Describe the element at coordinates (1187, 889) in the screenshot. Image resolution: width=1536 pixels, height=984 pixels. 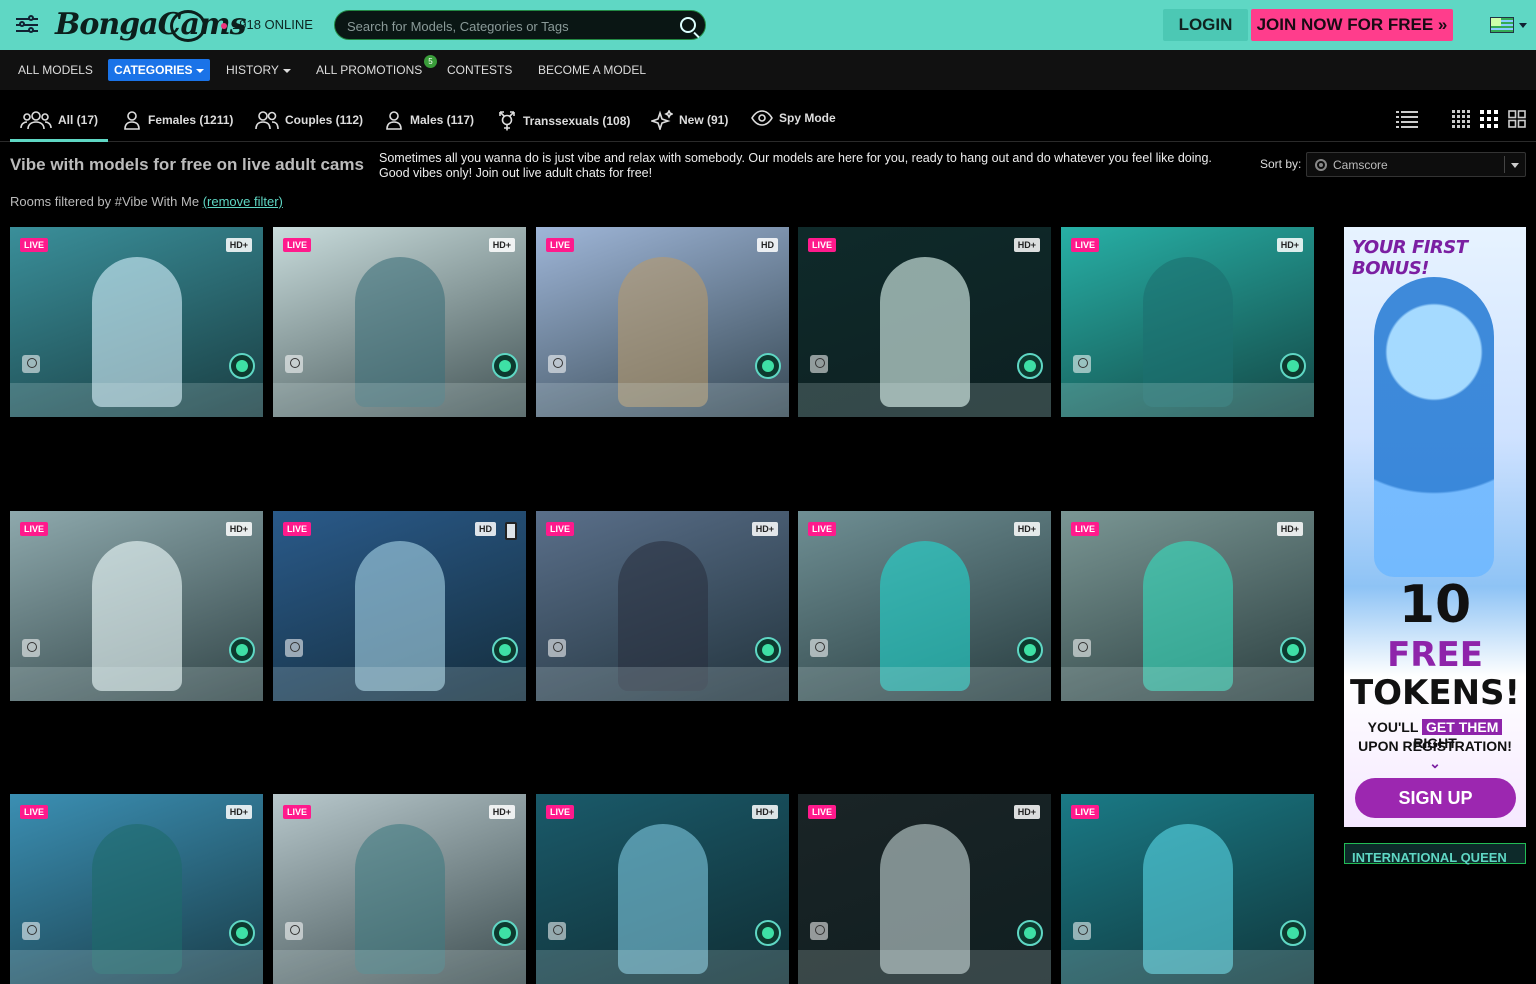
I see `model-card: LIVE` at that location.